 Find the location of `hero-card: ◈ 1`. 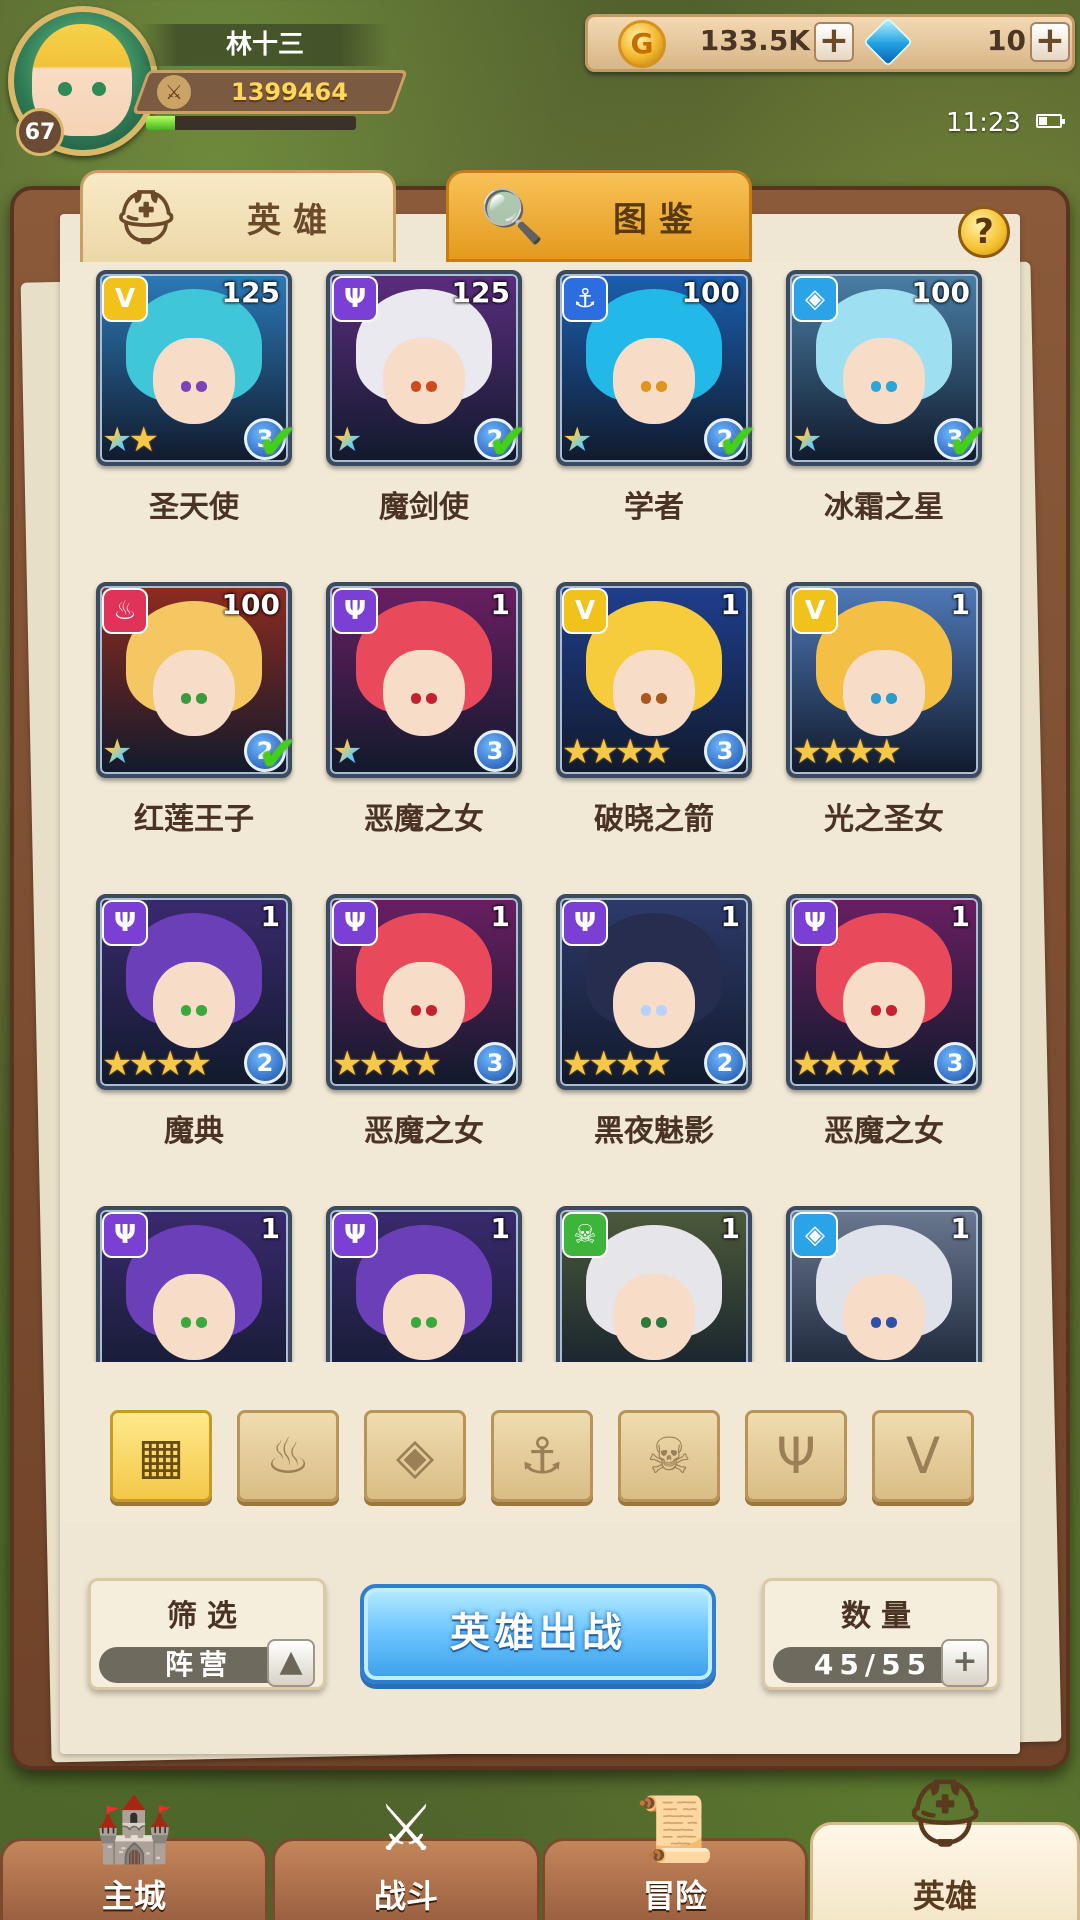

hero-card: ◈ 1 is located at coordinates (884, 1284).